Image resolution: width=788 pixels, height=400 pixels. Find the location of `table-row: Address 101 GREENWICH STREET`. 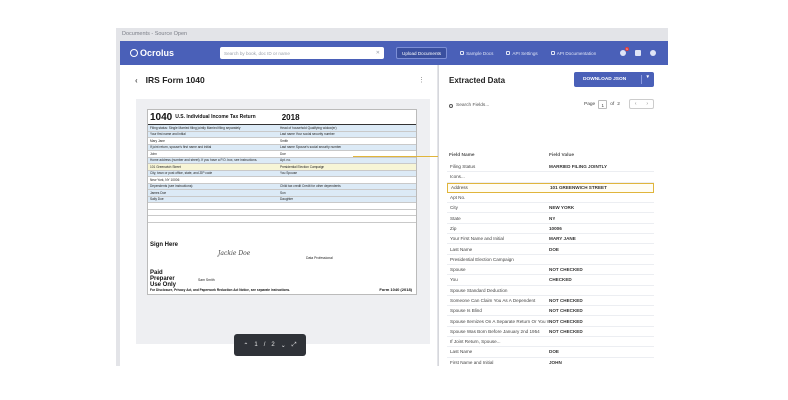

table-row: Address 101 GREENWICH STREET is located at coordinates (550, 187).